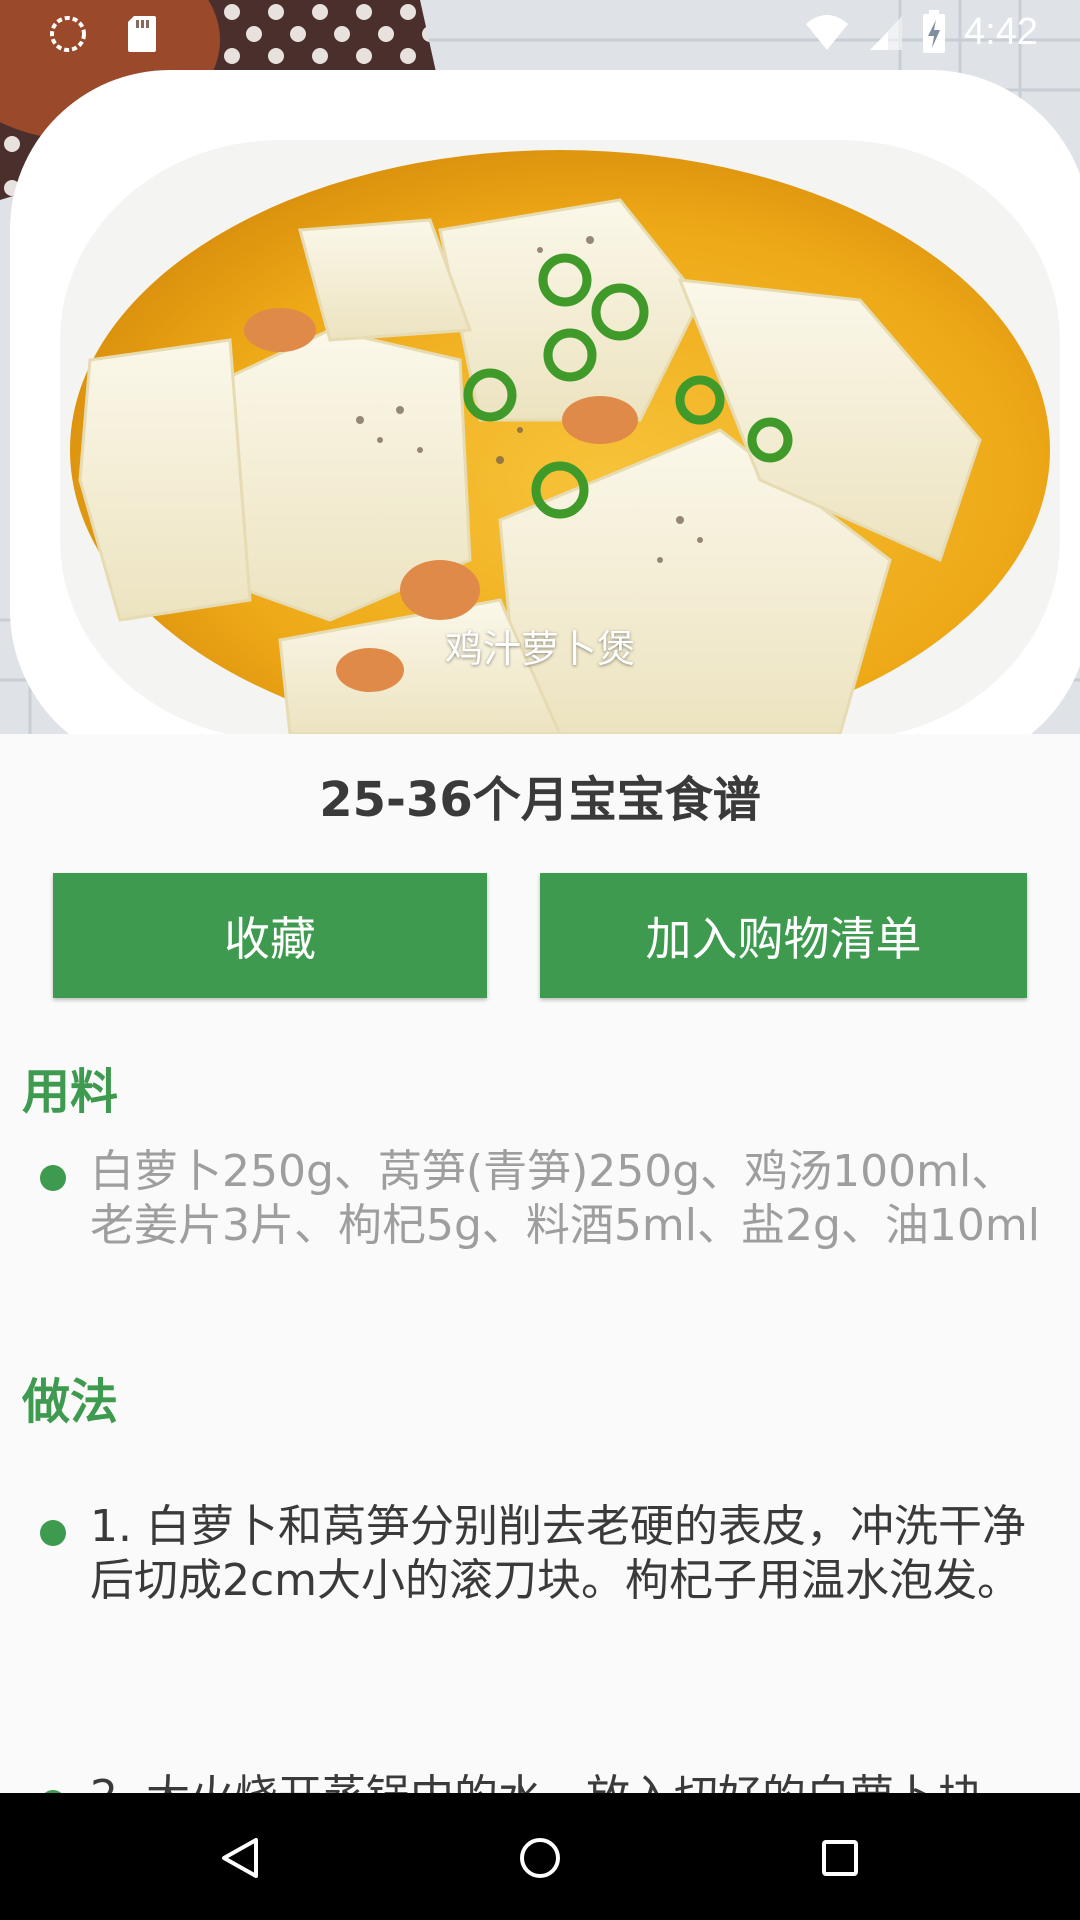 This screenshot has height=1920, width=1080. I want to click on battery-charging-icon, so click(934, 31).